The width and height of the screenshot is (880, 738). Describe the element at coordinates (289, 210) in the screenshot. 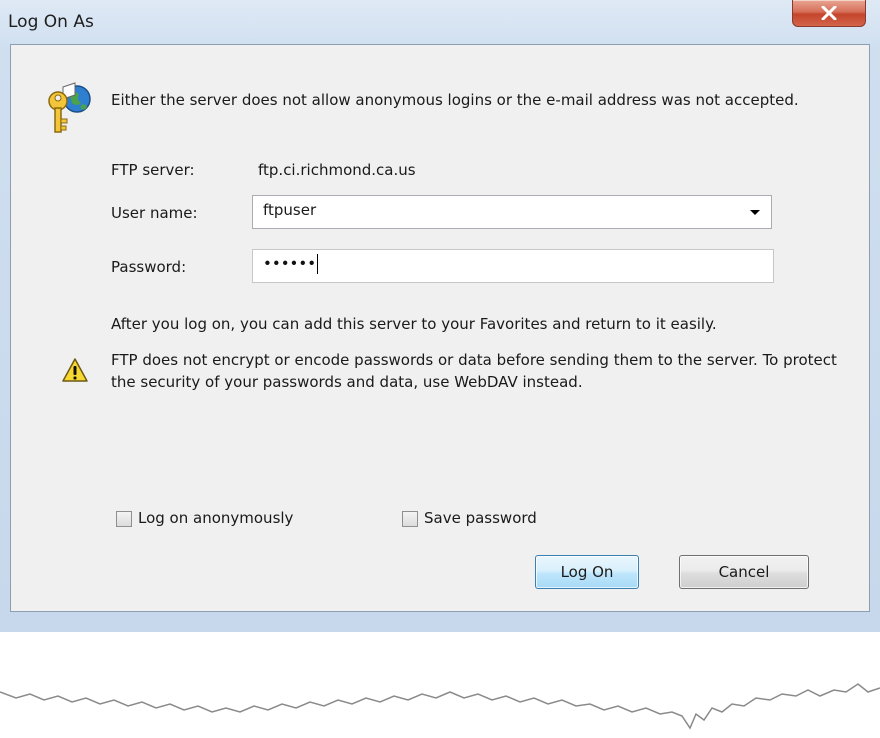

I see `user-name-value: ftpuser` at that location.